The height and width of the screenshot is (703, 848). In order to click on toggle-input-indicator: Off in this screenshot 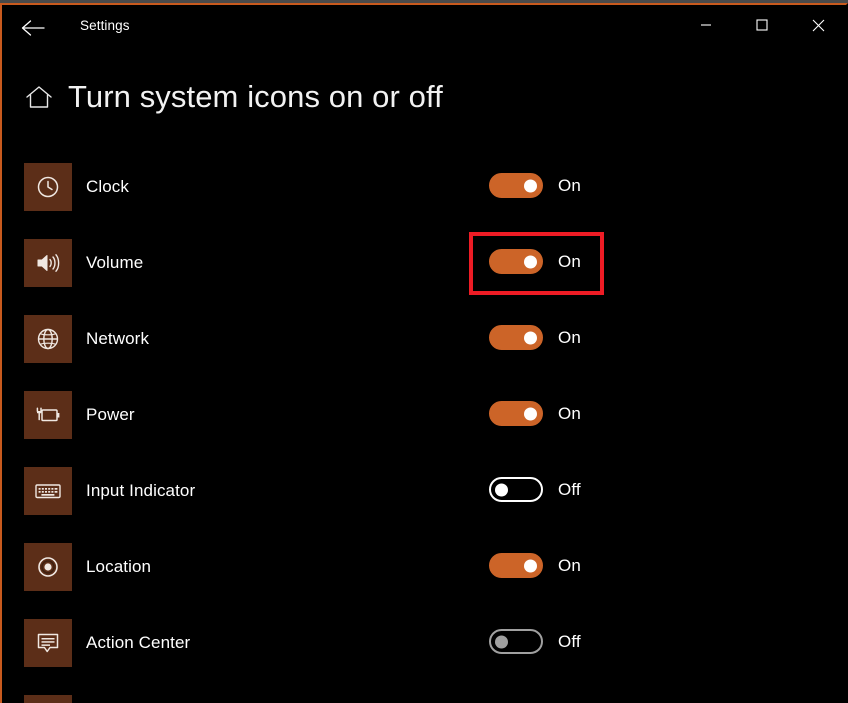, I will do `click(535, 489)`.